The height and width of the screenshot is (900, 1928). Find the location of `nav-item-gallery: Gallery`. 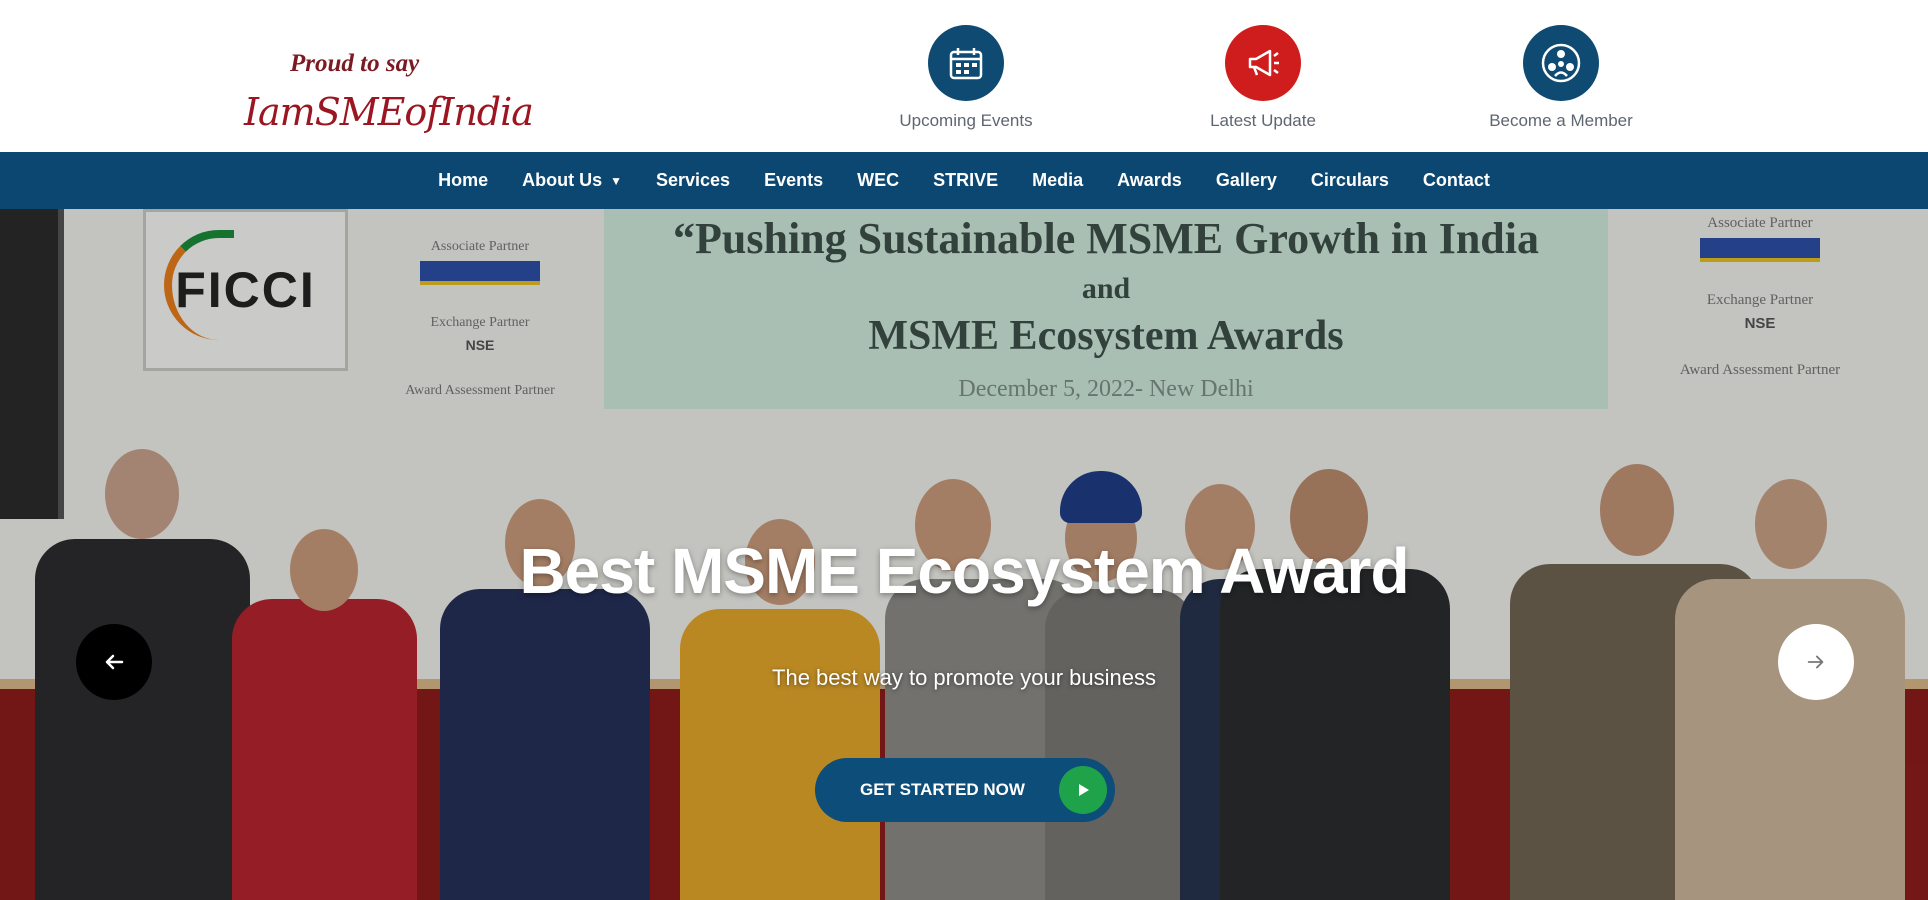

nav-item-gallery: Gallery is located at coordinates (1246, 180).